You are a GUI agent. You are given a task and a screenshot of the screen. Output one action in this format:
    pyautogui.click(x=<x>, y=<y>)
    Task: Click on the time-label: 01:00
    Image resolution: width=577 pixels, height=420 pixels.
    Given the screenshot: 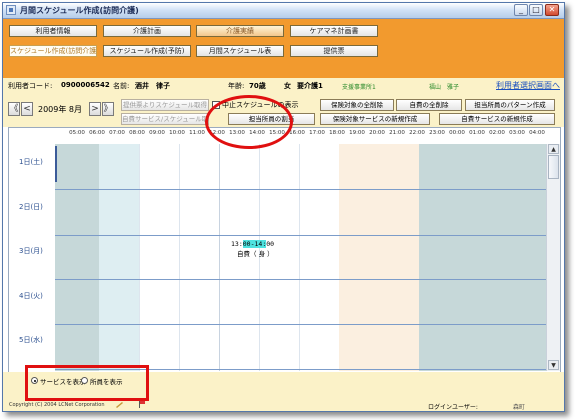 What is the action you would take?
    pyautogui.click(x=477, y=133)
    